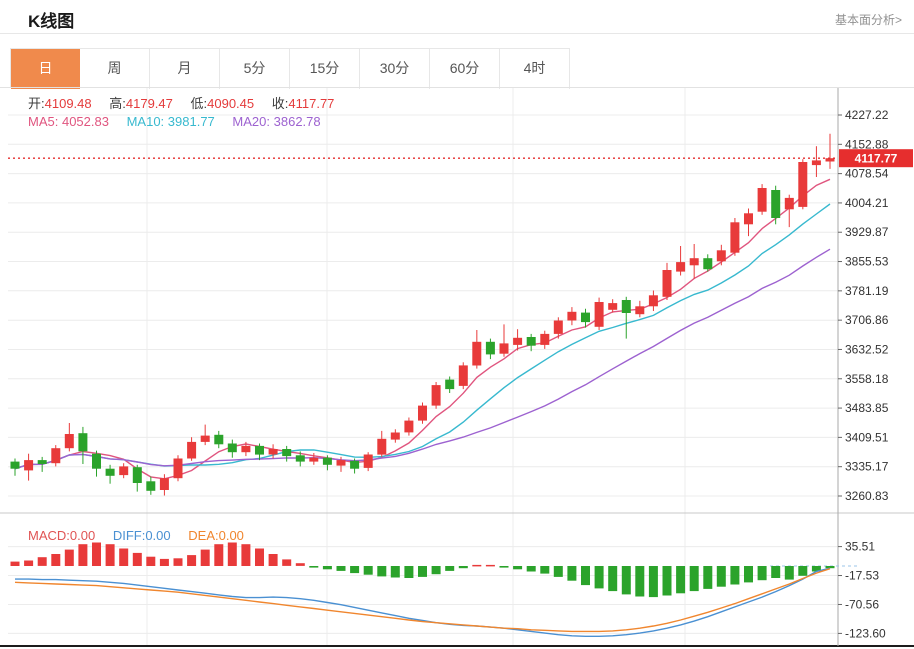 The image size is (914, 649). Describe the element at coordinates (158, 535) in the screenshot. I see `diff-value: 0.00` at that location.